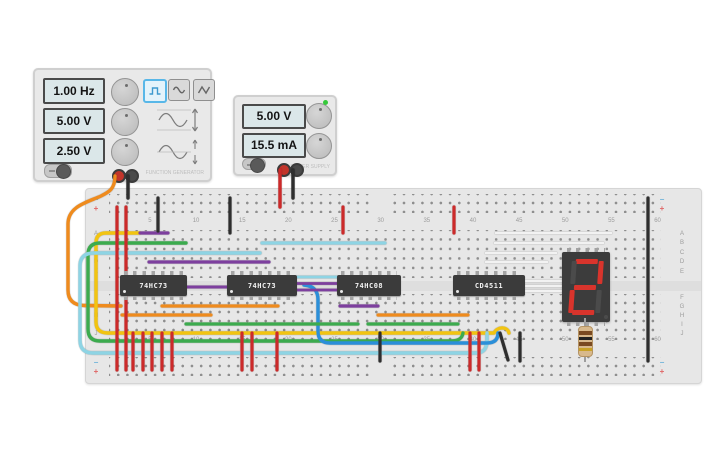  Describe the element at coordinates (196, 221) in the screenshot. I see `breadboard-label: 10` at that location.